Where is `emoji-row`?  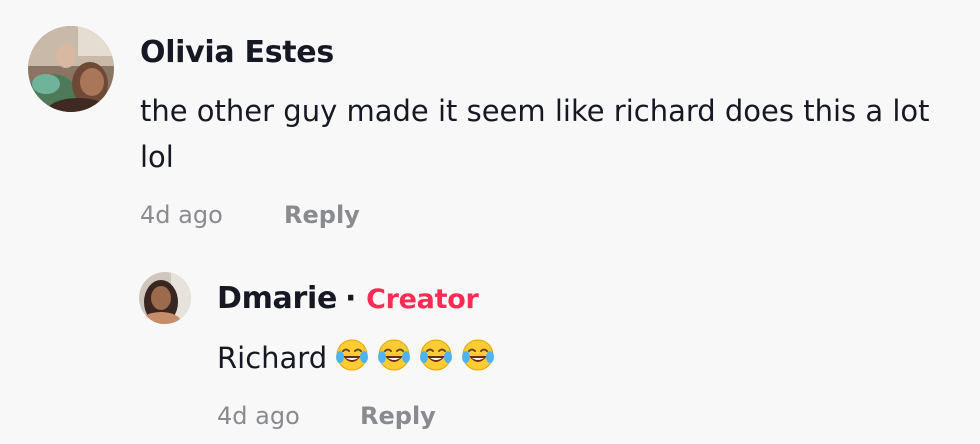
emoji-row is located at coordinates (411, 357).